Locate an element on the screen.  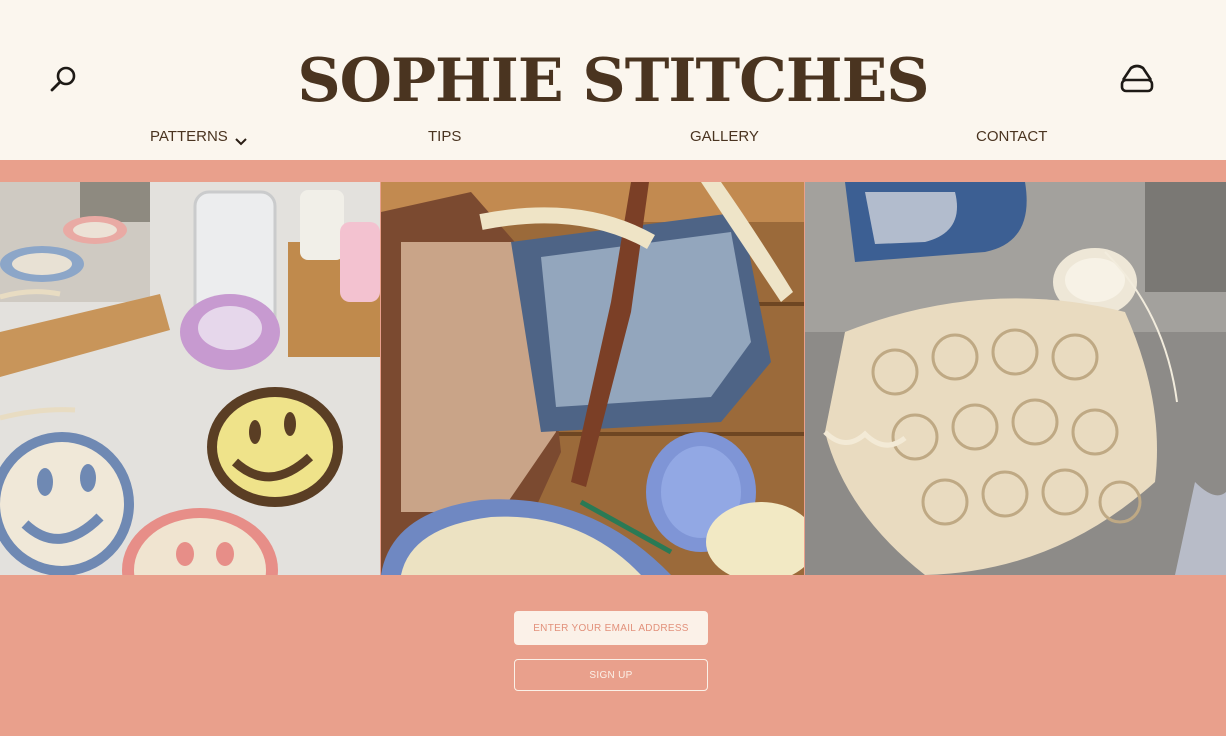
nav-tips: TIPS is located at coordinates (444, 137).